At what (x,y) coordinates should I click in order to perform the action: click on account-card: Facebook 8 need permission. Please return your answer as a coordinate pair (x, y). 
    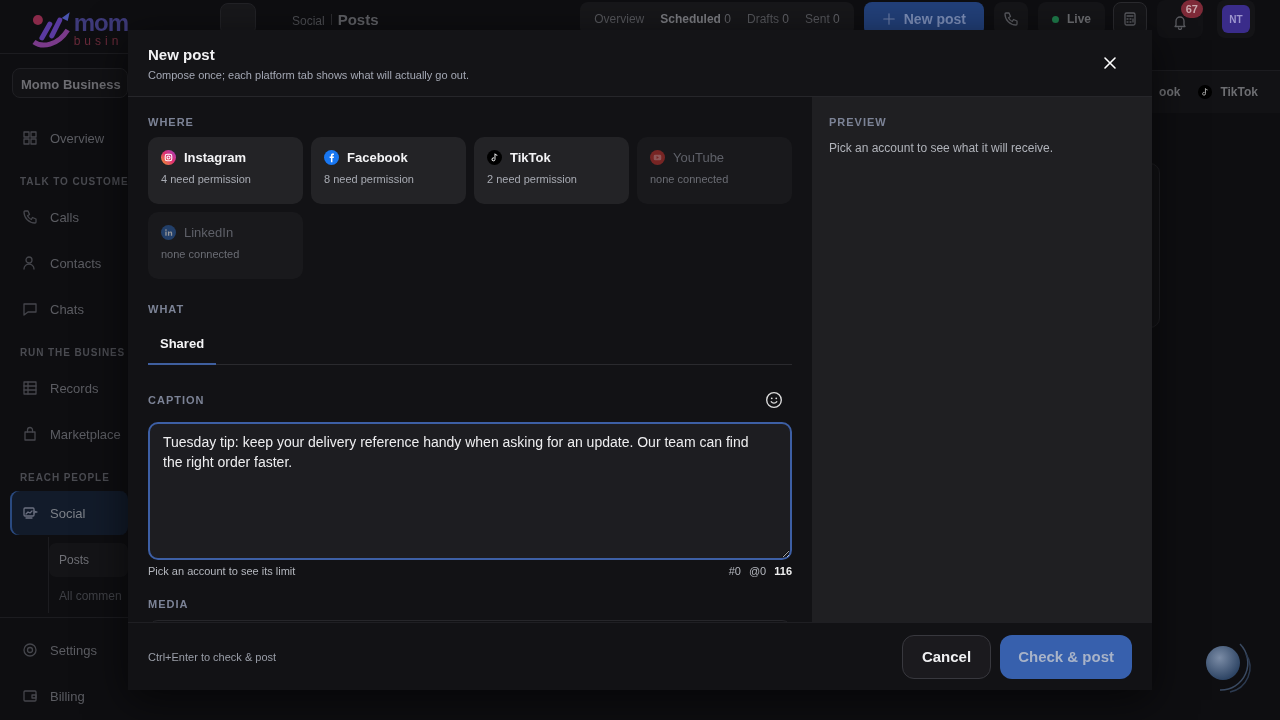
    Looking at the image, I should click on (388, 170).